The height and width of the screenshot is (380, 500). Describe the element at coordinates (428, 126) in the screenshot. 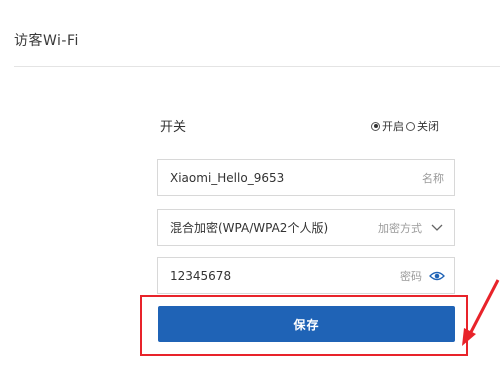

I see `radio-off-label: 关闭` at that location.